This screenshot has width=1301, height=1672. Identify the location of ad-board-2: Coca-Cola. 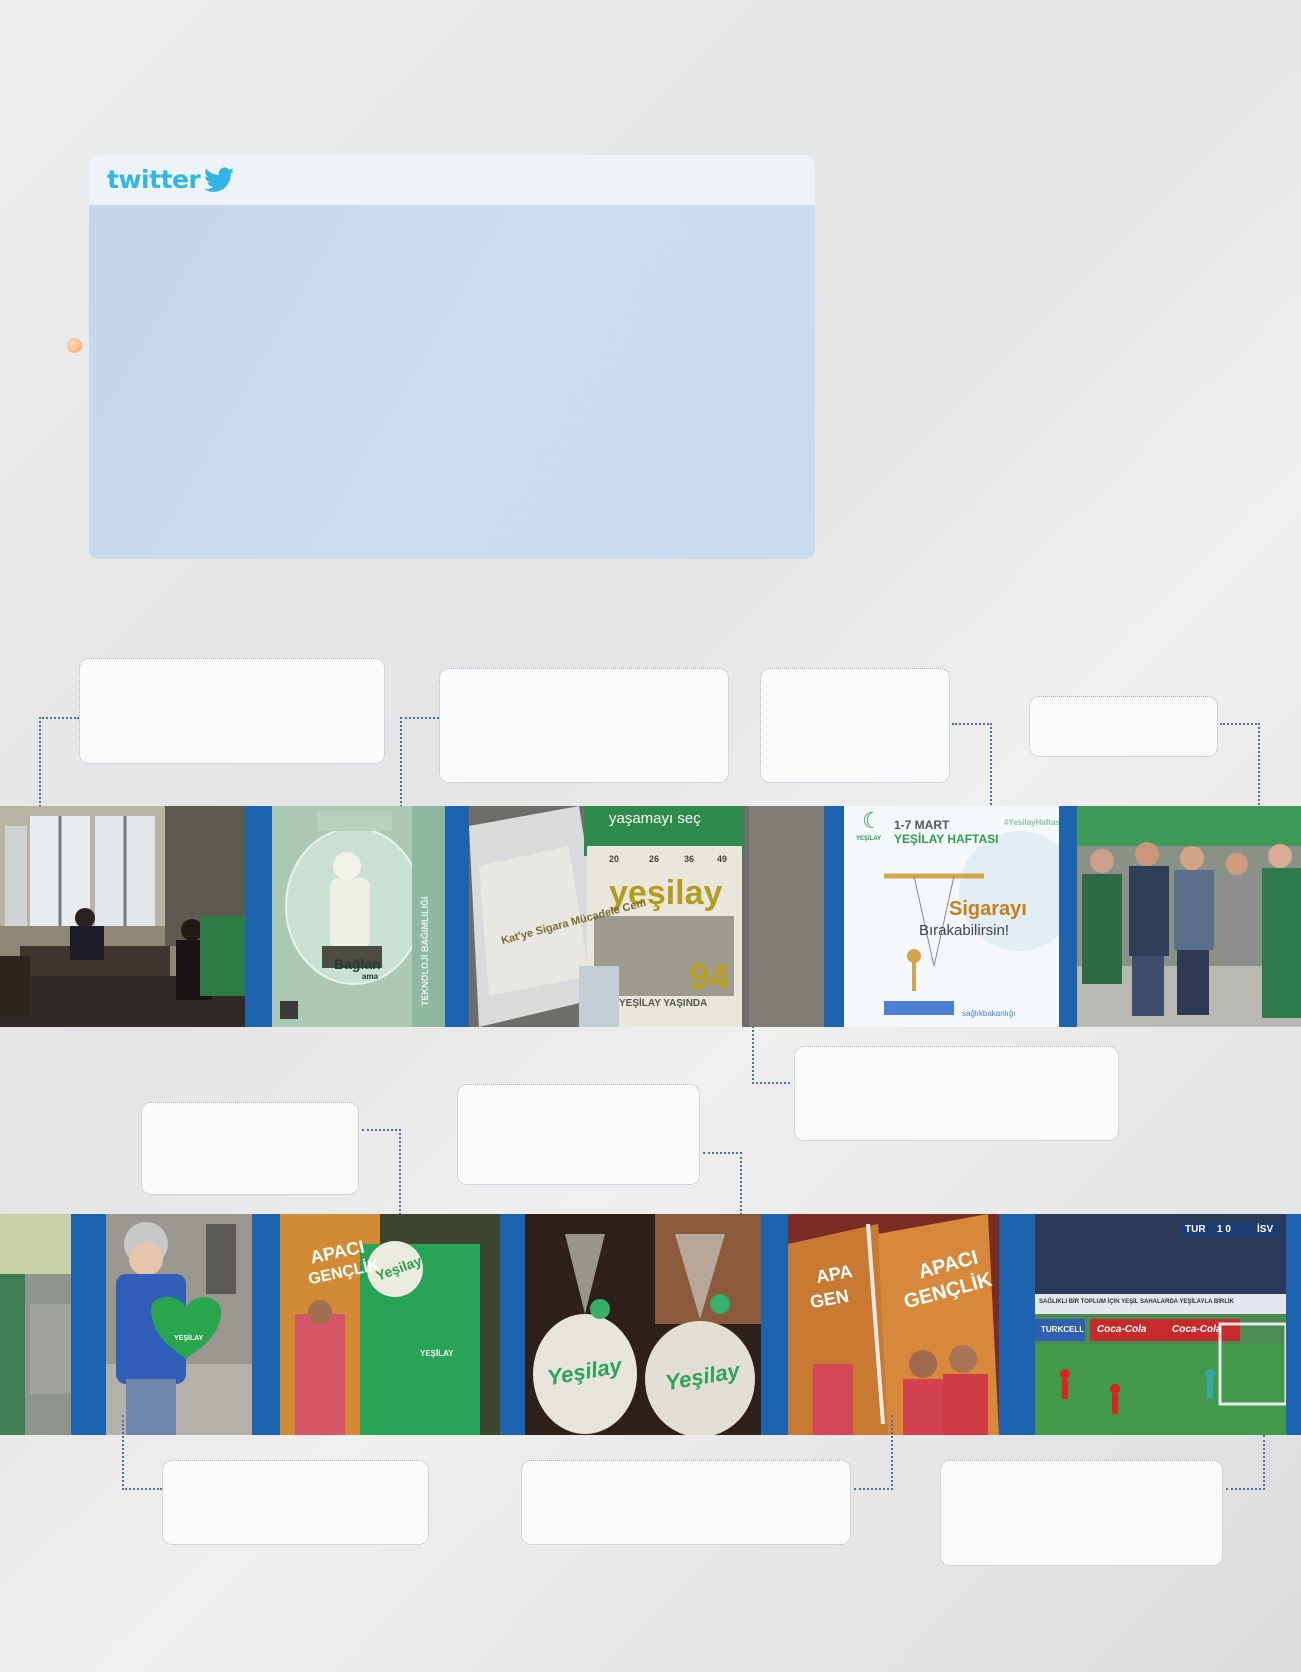
(1122, 1329).